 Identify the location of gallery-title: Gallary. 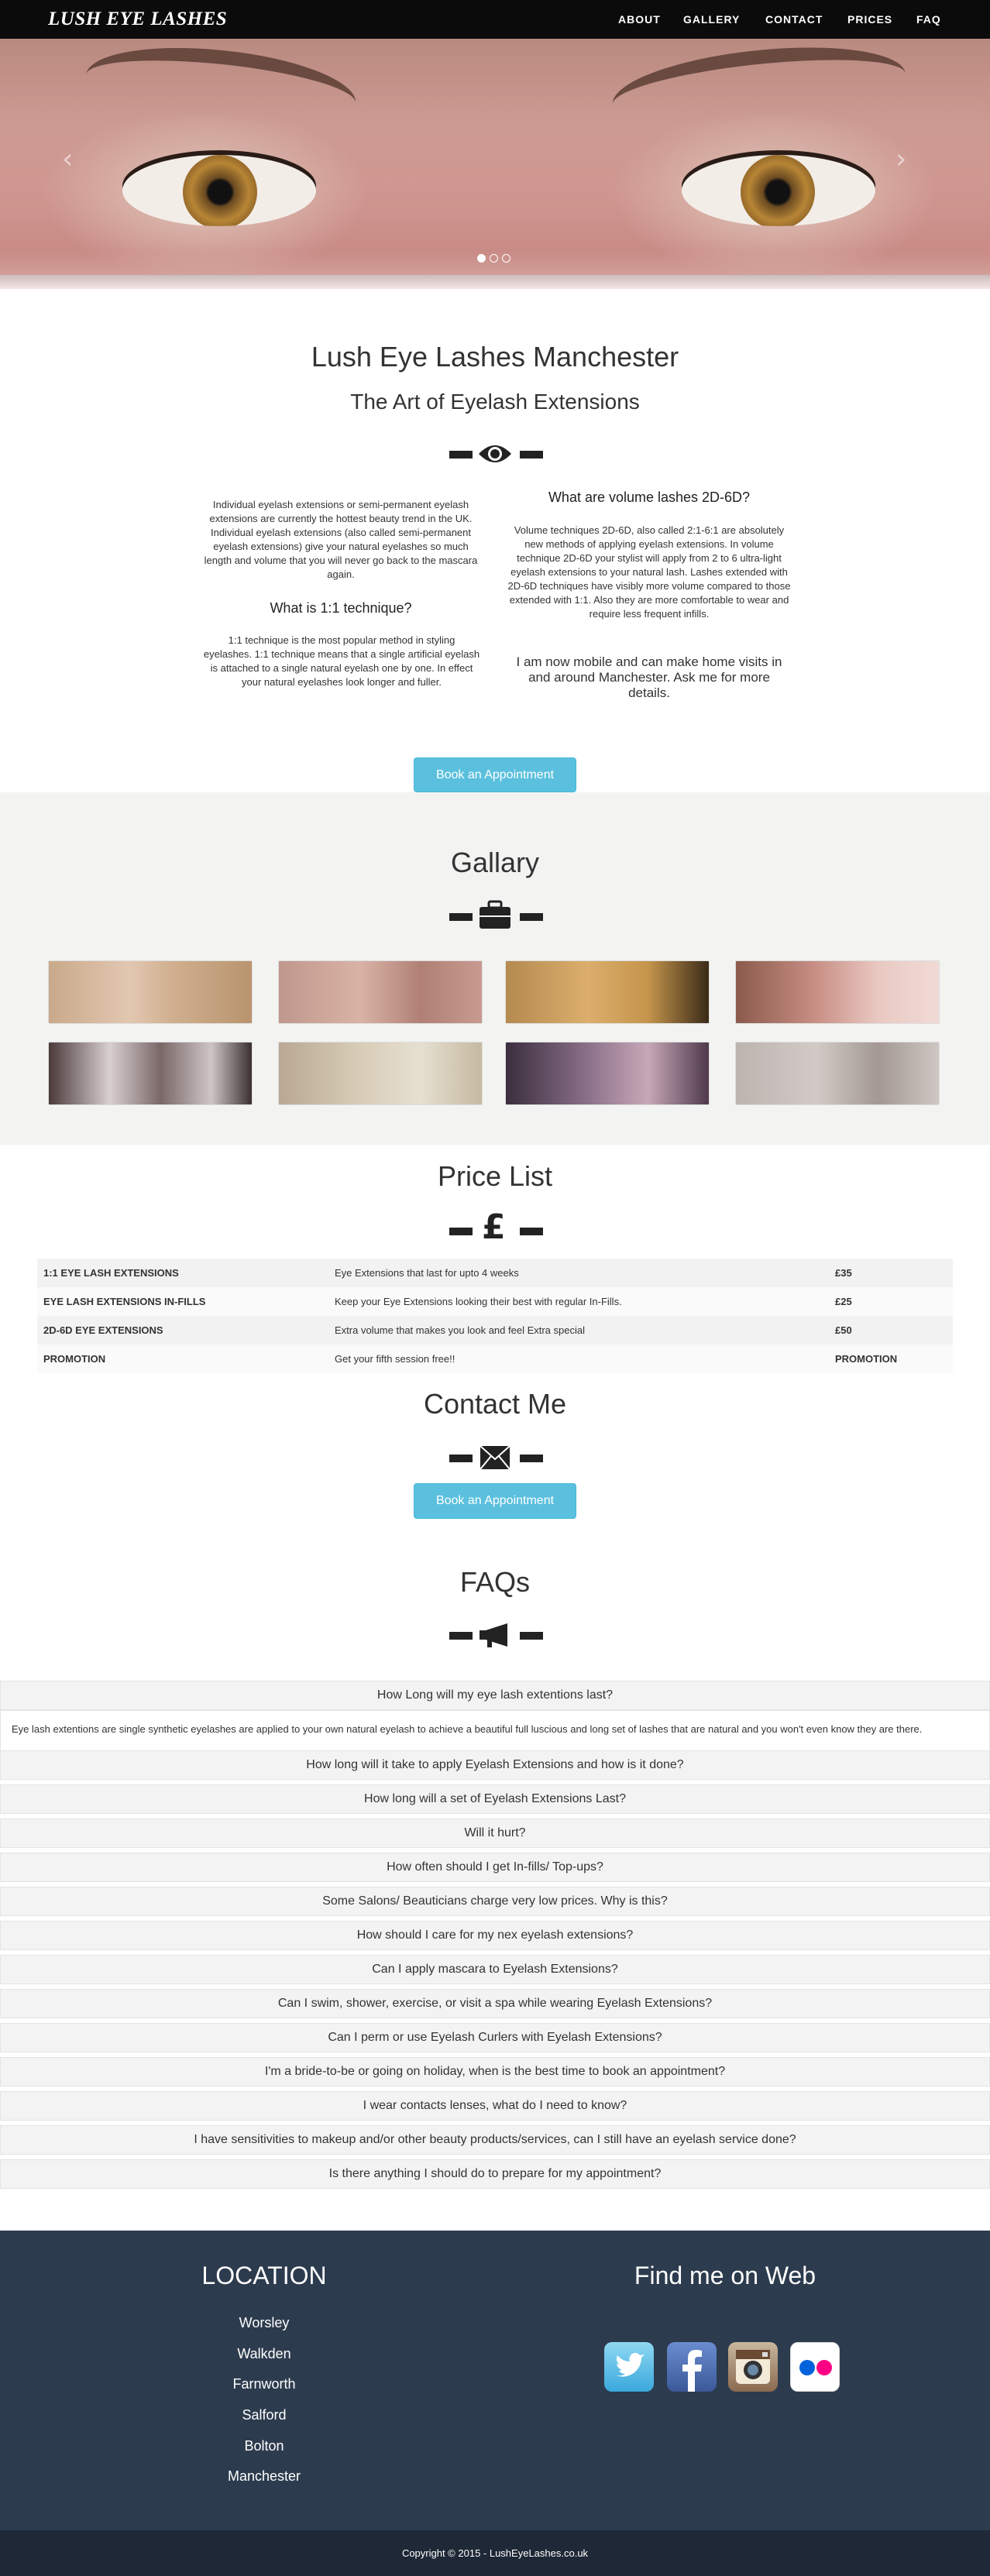
(495, 862).